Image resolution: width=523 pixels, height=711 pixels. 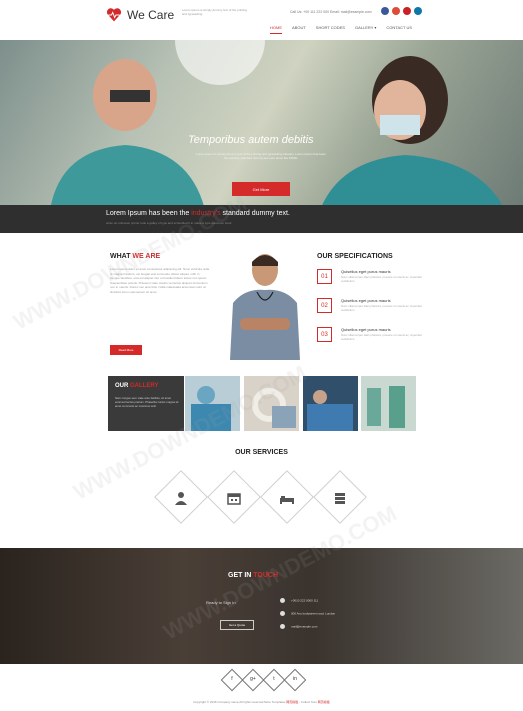 What do you see at coordinates (355, 256) in the screenshot?
I see `specs-title: OUR SPECIFICATIONS` at bounding box center [355, 256].